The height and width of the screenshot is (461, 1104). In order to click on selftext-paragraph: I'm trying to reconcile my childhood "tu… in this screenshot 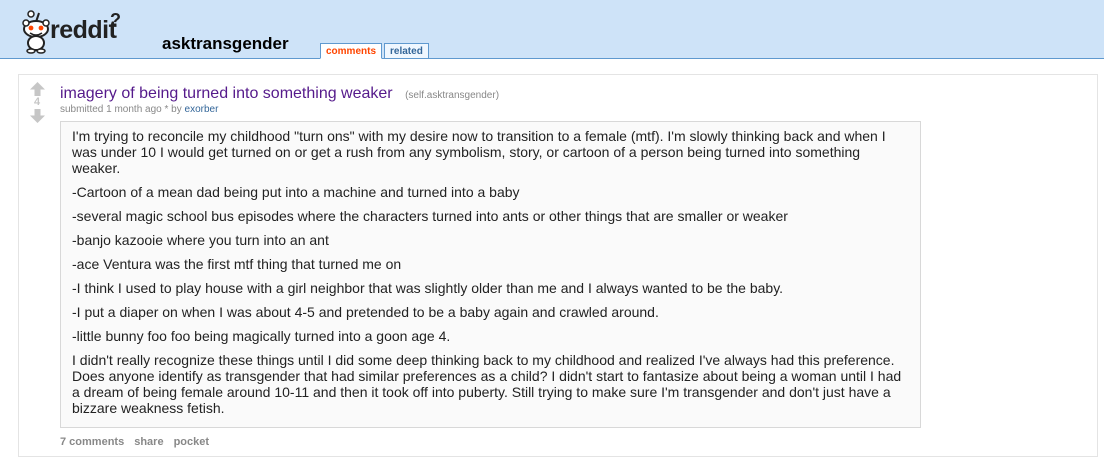, I will do `click(479, 152)`.